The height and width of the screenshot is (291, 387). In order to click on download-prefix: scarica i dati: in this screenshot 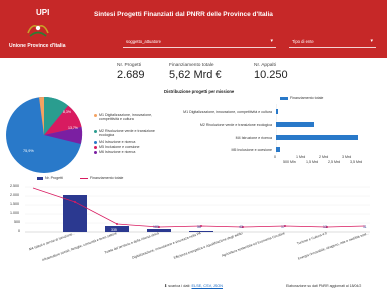, I will do `click(179, 286)`.